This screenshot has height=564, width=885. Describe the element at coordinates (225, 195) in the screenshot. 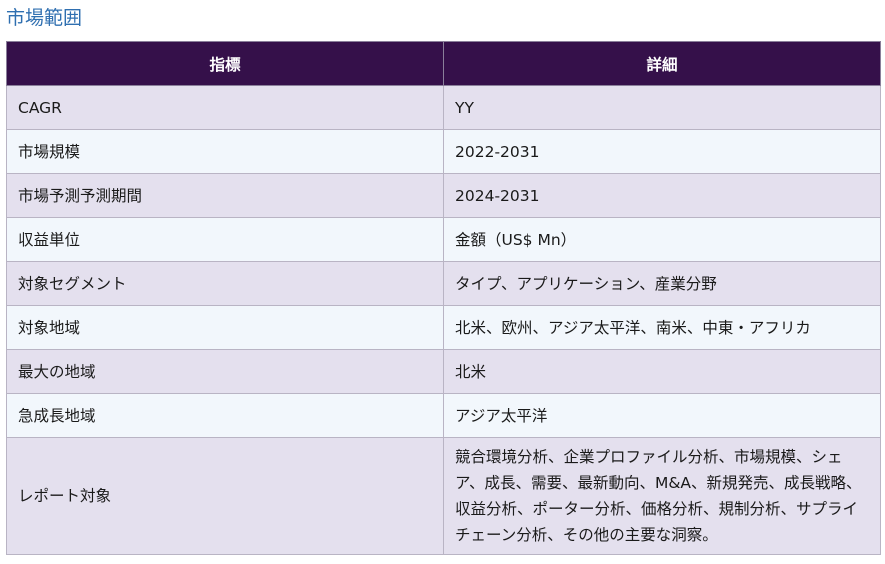

I see `row-label: 市場予測予測期間` at that location.